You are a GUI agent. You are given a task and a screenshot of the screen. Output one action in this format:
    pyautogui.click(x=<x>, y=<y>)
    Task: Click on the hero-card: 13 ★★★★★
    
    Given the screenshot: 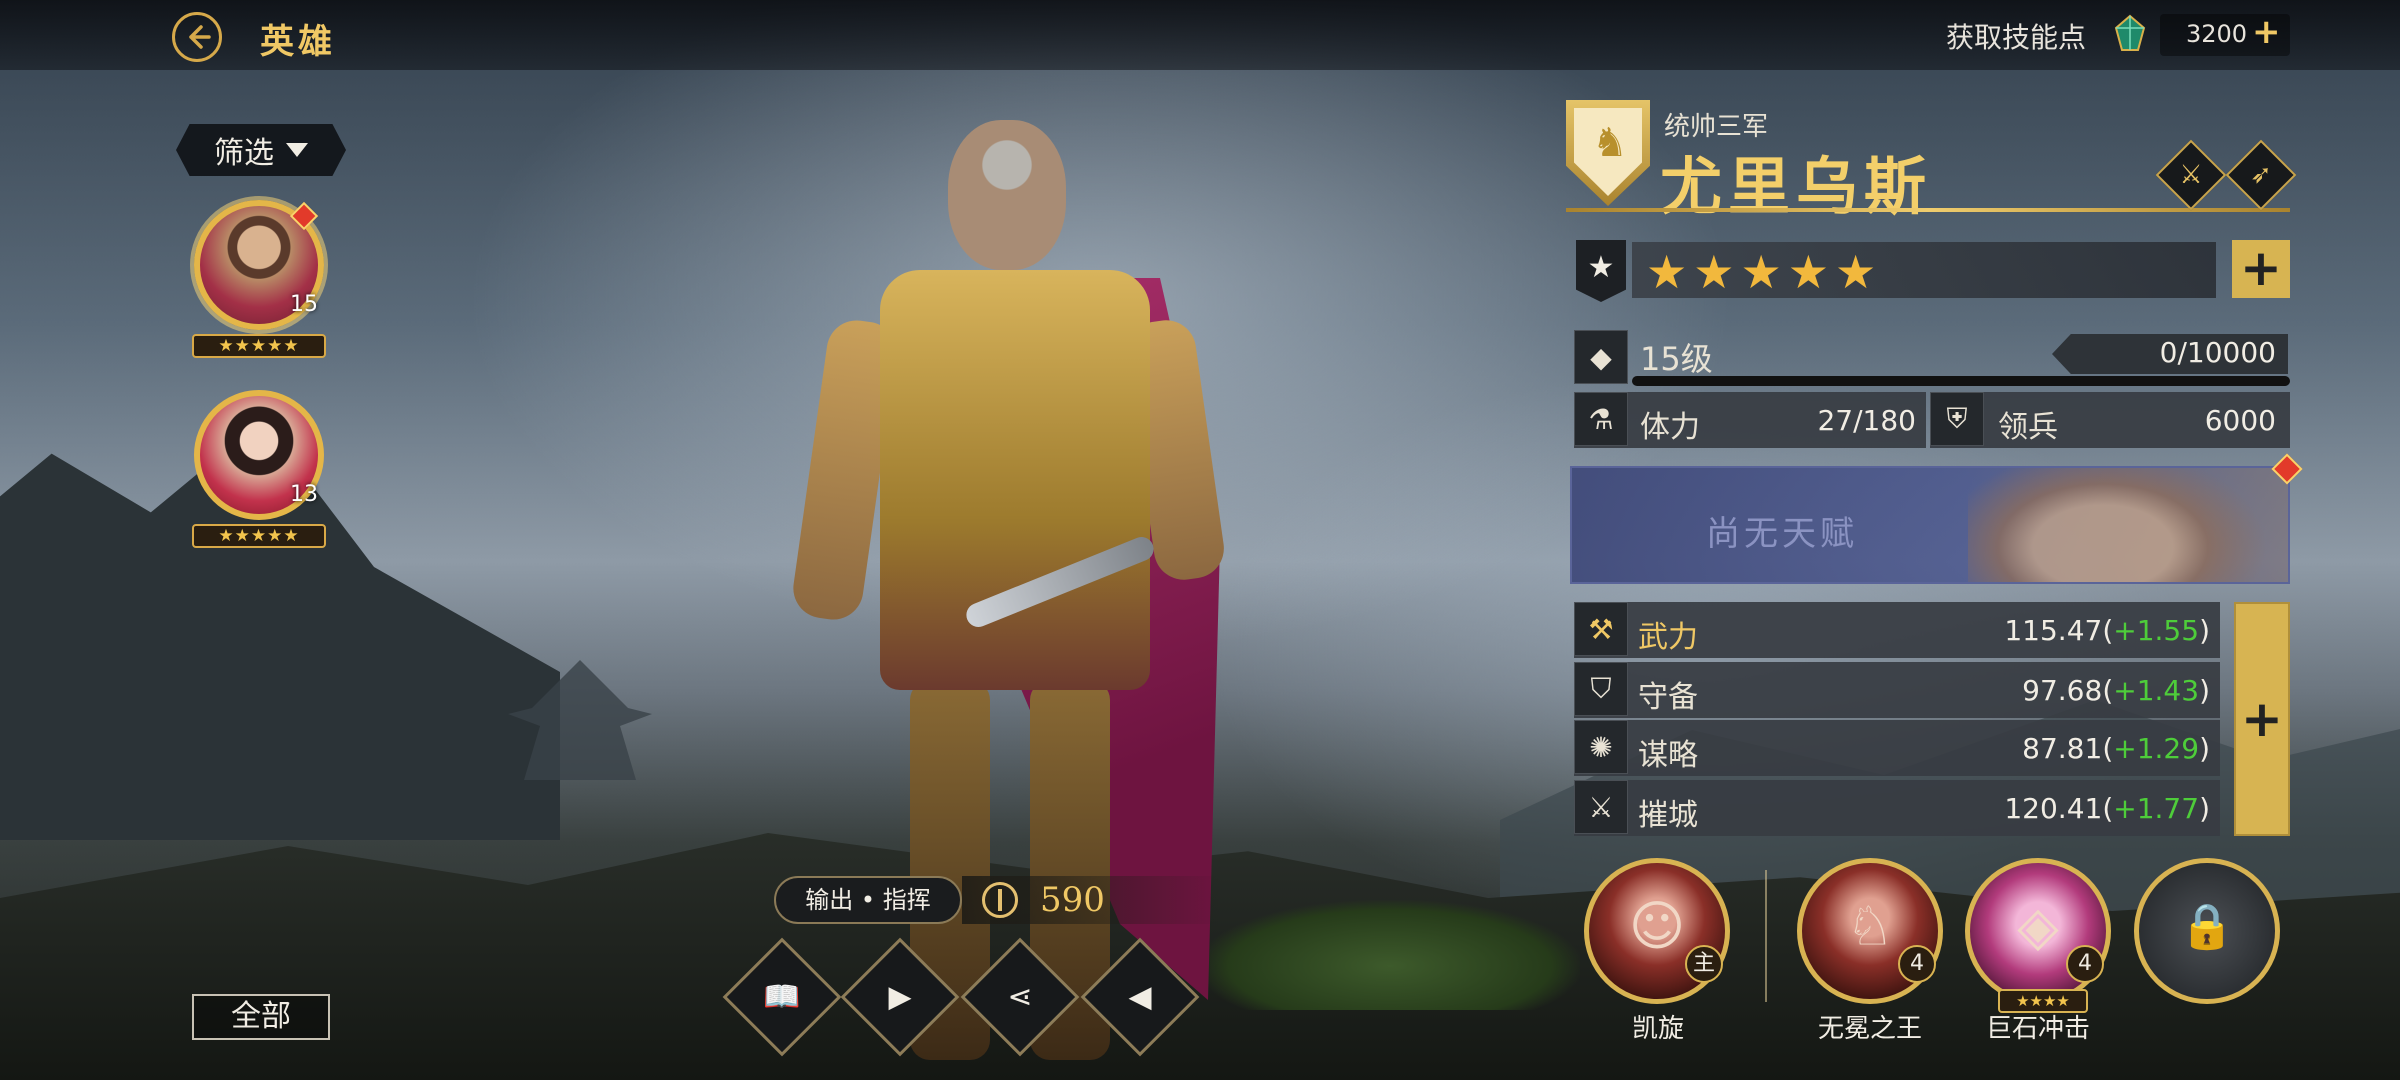 What is the action you would take?
    pyautogui.click(x=259, y=475)
    